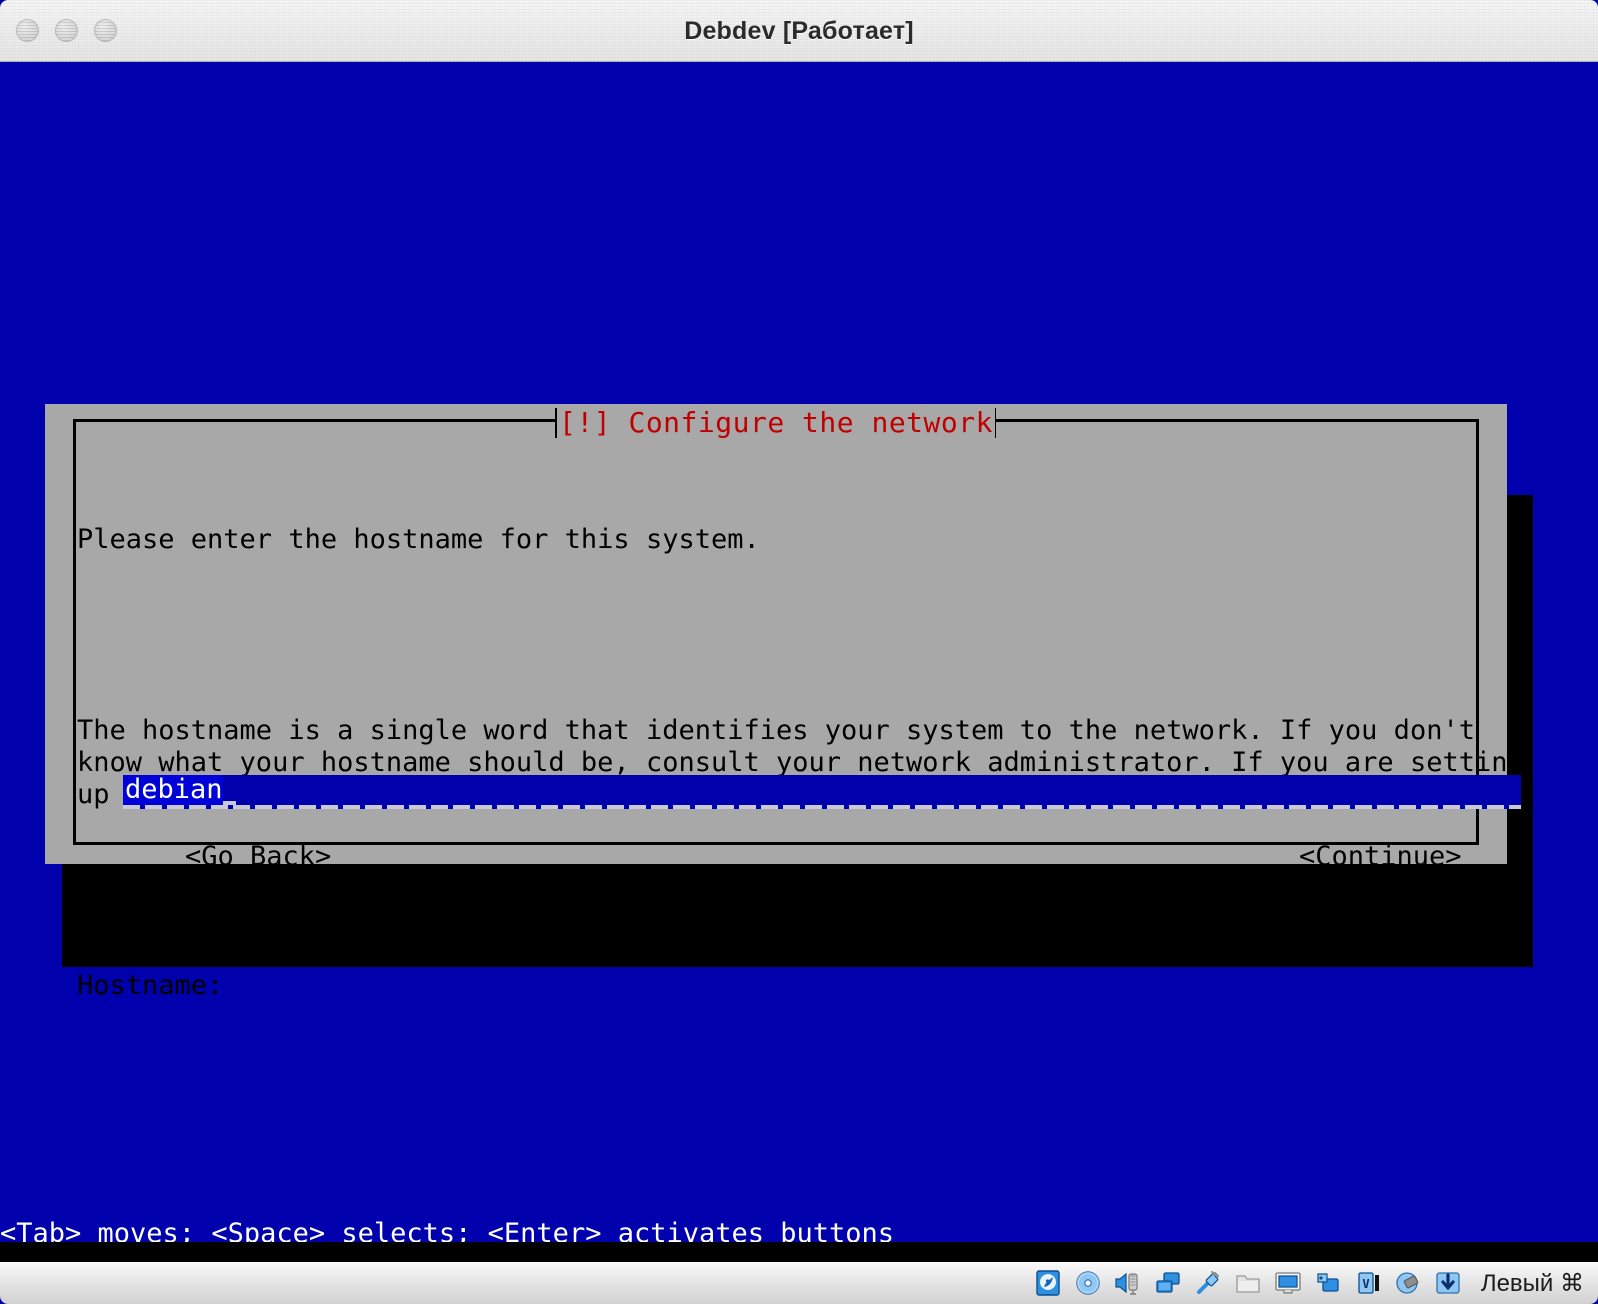 This screenshot has width=1598, height=1304. I want to click on svg-text: V, so click(1365, 1284).